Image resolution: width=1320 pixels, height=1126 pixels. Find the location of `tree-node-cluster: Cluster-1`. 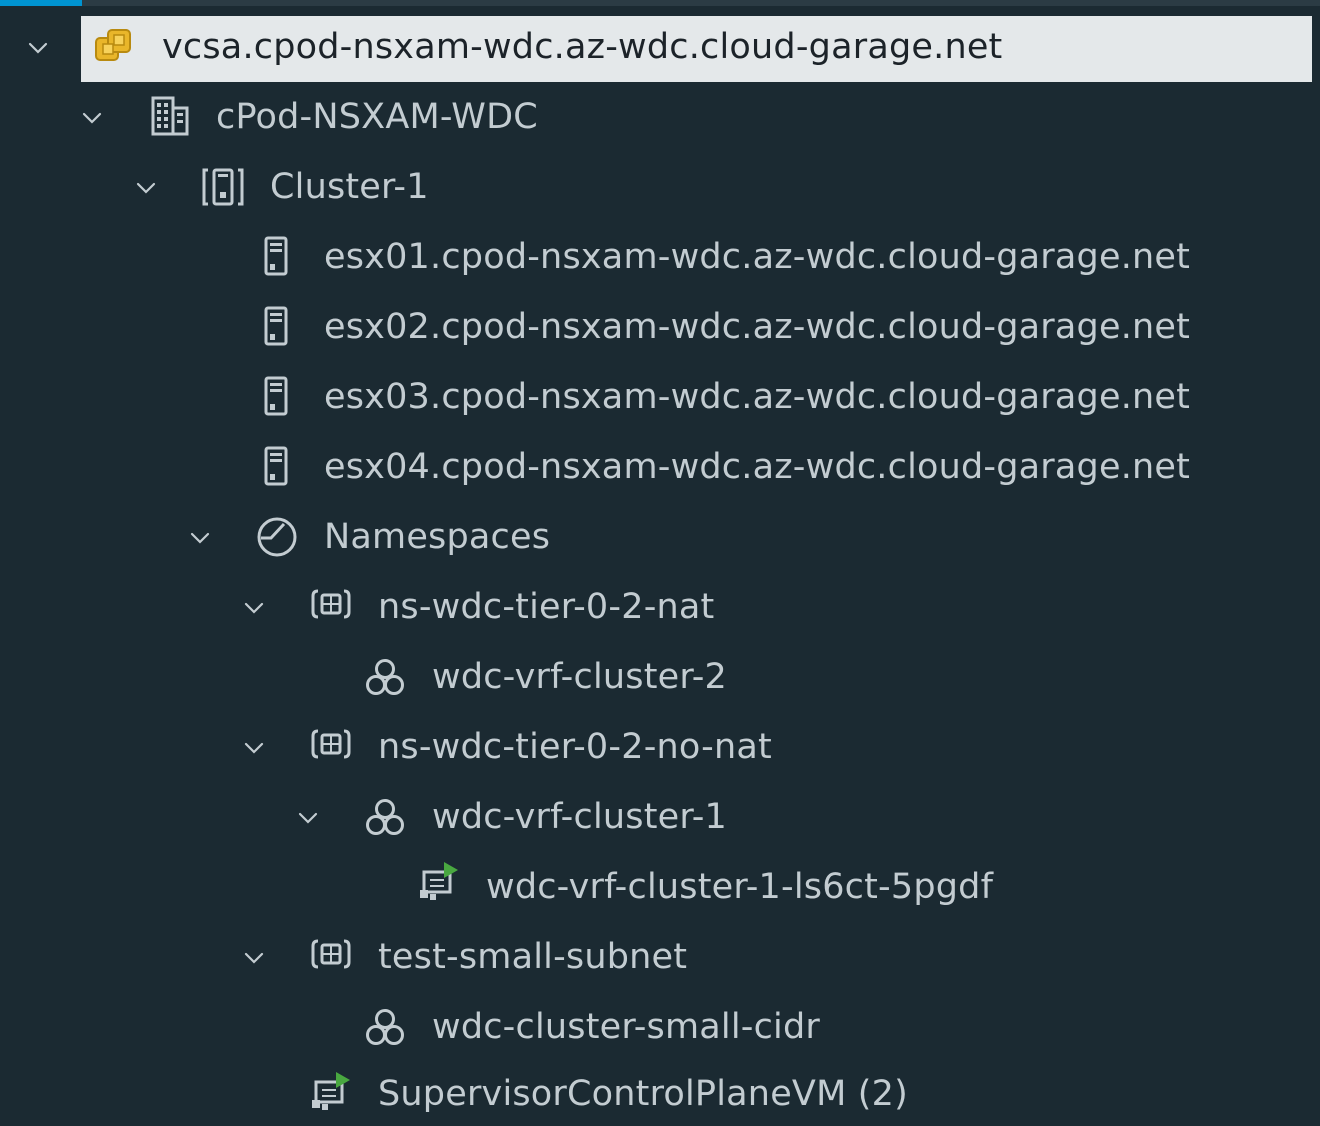

tree-node-cluster: Cluster-1 is located at coordinates (660, 187).